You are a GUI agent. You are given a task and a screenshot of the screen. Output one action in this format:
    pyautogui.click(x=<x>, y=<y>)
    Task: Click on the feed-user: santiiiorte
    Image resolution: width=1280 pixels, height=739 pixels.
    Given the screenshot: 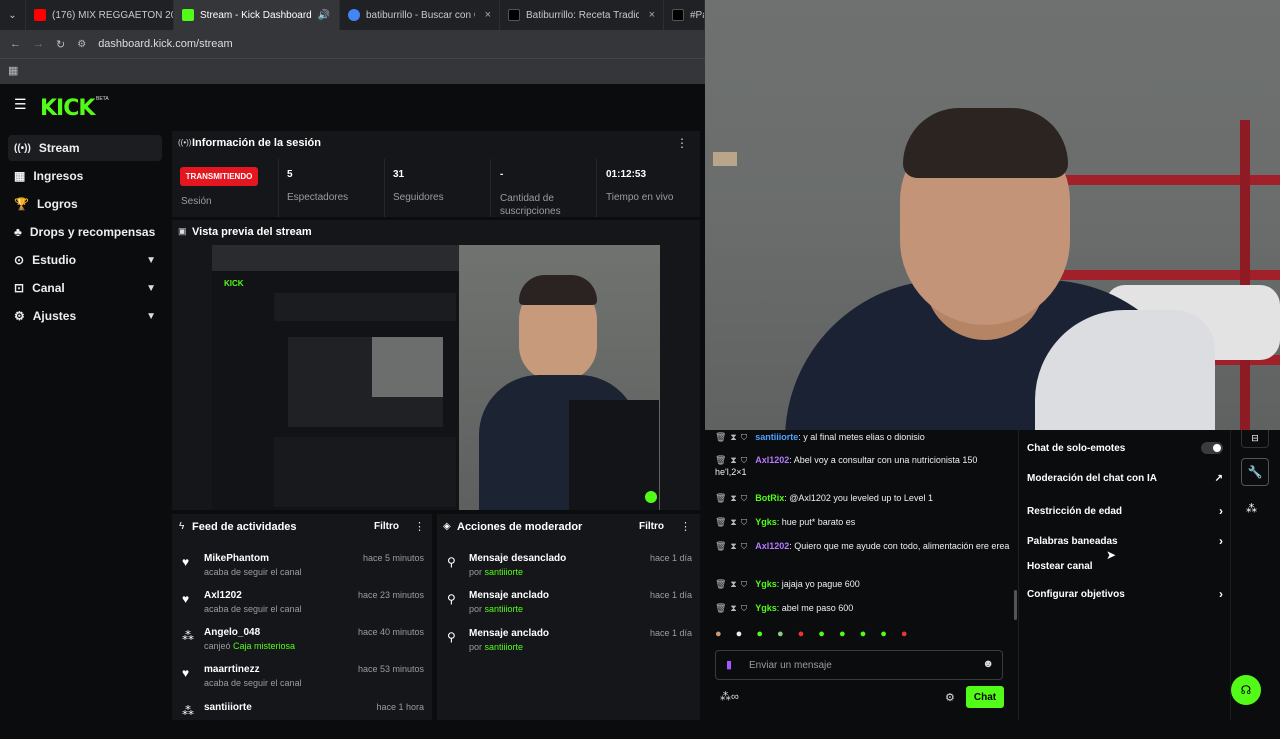 What is the action you would take?
    pyautogui.click(x=228, y=707)
    